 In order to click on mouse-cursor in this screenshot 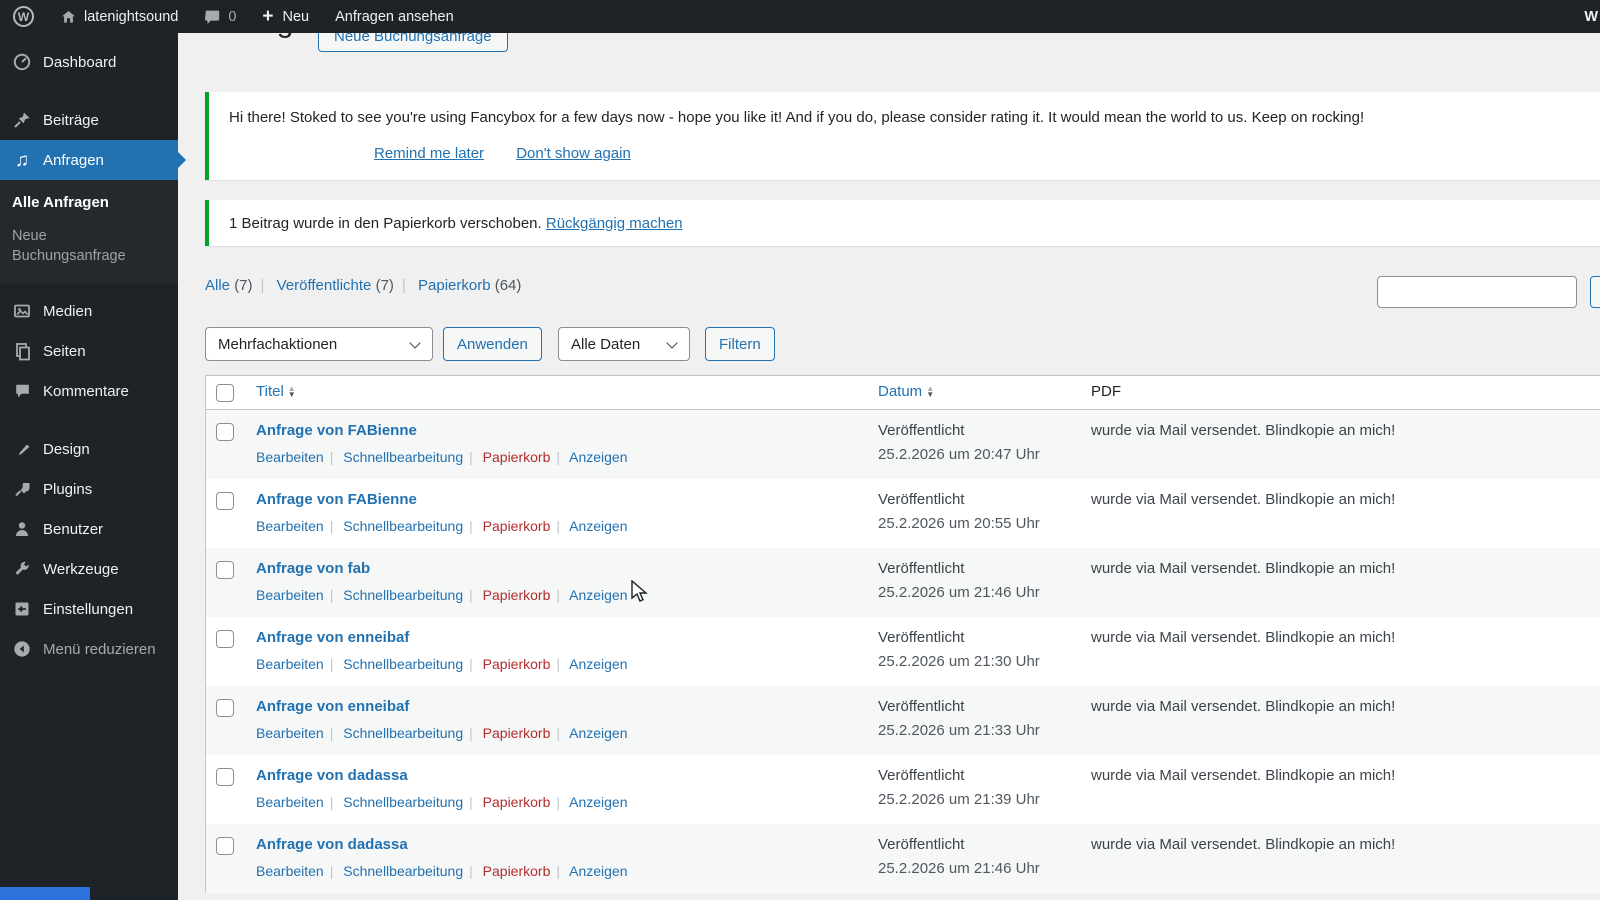, I will do `click(639, 591)`.